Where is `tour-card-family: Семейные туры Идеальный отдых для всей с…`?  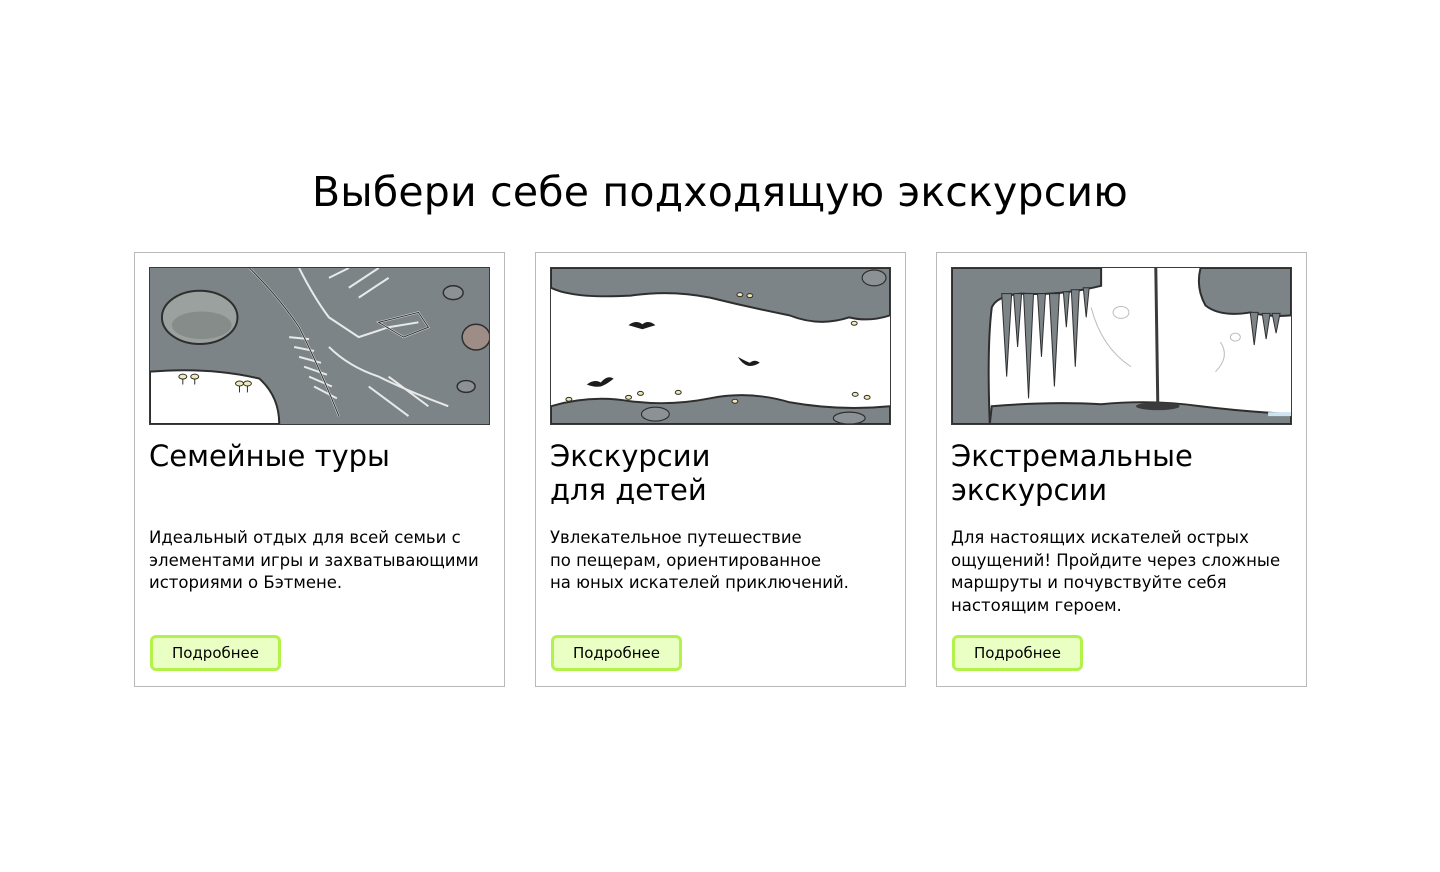 tour-card-family: Семейные туры Идеальный отдых для всей с… is located at coordinates (319, 469).